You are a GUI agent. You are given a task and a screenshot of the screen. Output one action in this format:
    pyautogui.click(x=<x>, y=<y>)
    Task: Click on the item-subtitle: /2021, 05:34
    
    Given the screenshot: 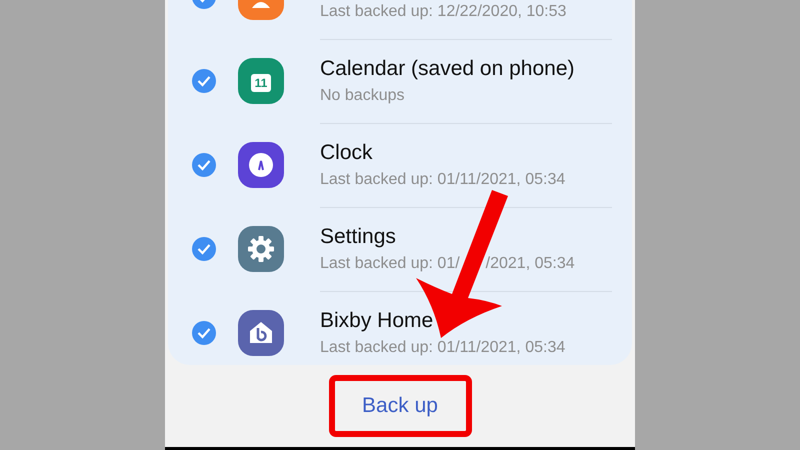 What is the action you would take?
    pyautogui.click(x=530, y=264)
    